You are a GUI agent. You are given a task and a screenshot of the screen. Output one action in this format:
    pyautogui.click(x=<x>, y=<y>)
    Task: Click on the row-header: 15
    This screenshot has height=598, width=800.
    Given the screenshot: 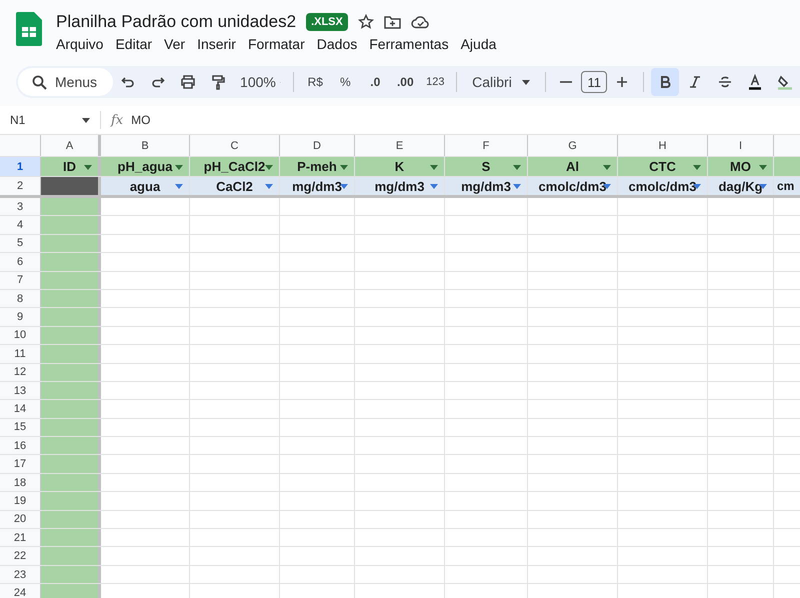 What is the action you would take?
    pyautogui.click(x=20, y=427)
    